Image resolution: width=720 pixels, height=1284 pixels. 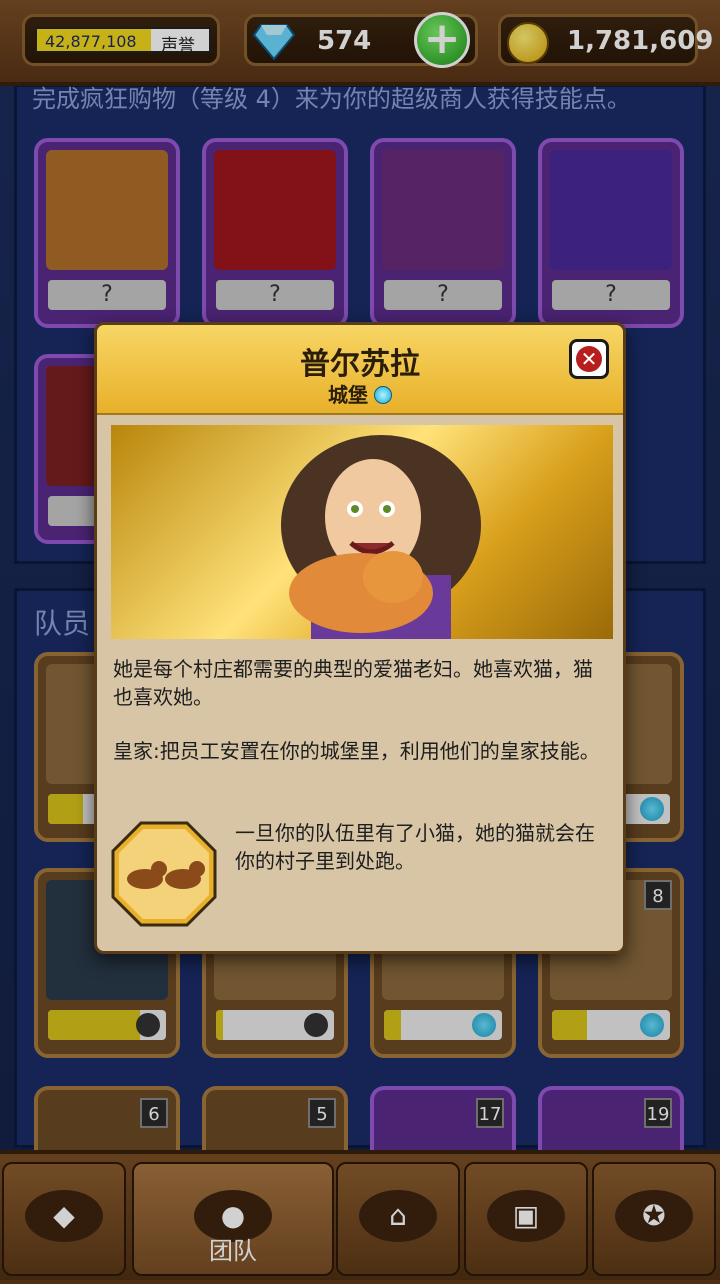 I want to click on perk-description: 一旦你的队伍里有了小猫，她的猫就会在你的村子里到处跑。, so click(x=415, y=847).